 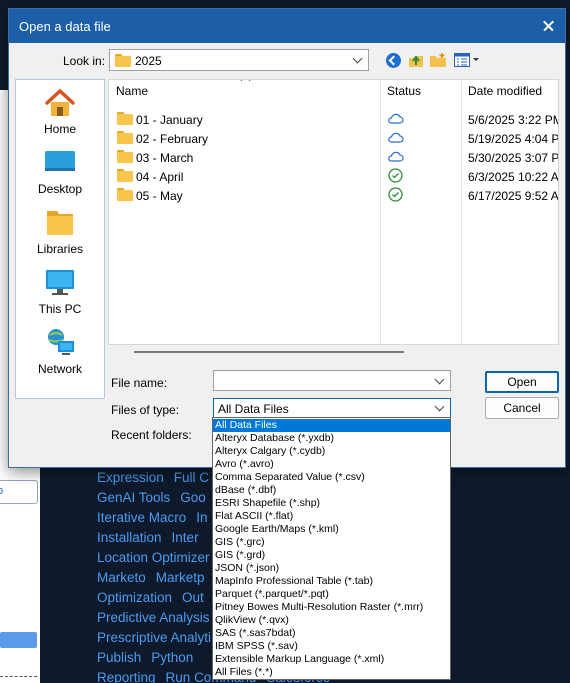 What do you see at coordinates (60, 292) in the screenshot?
I see `place-this-pc: This PC` at bounding box center [60, 292].